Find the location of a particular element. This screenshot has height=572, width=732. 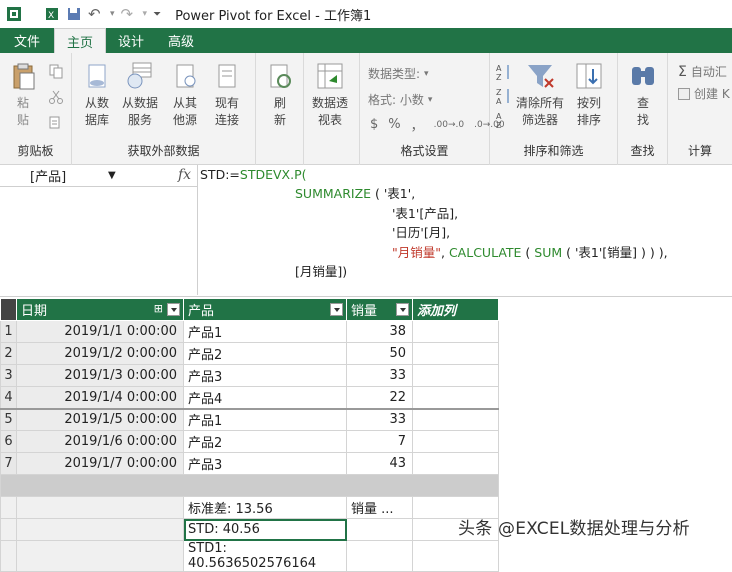

column-header-qty: 销量 is located at coordinates (379, 309).